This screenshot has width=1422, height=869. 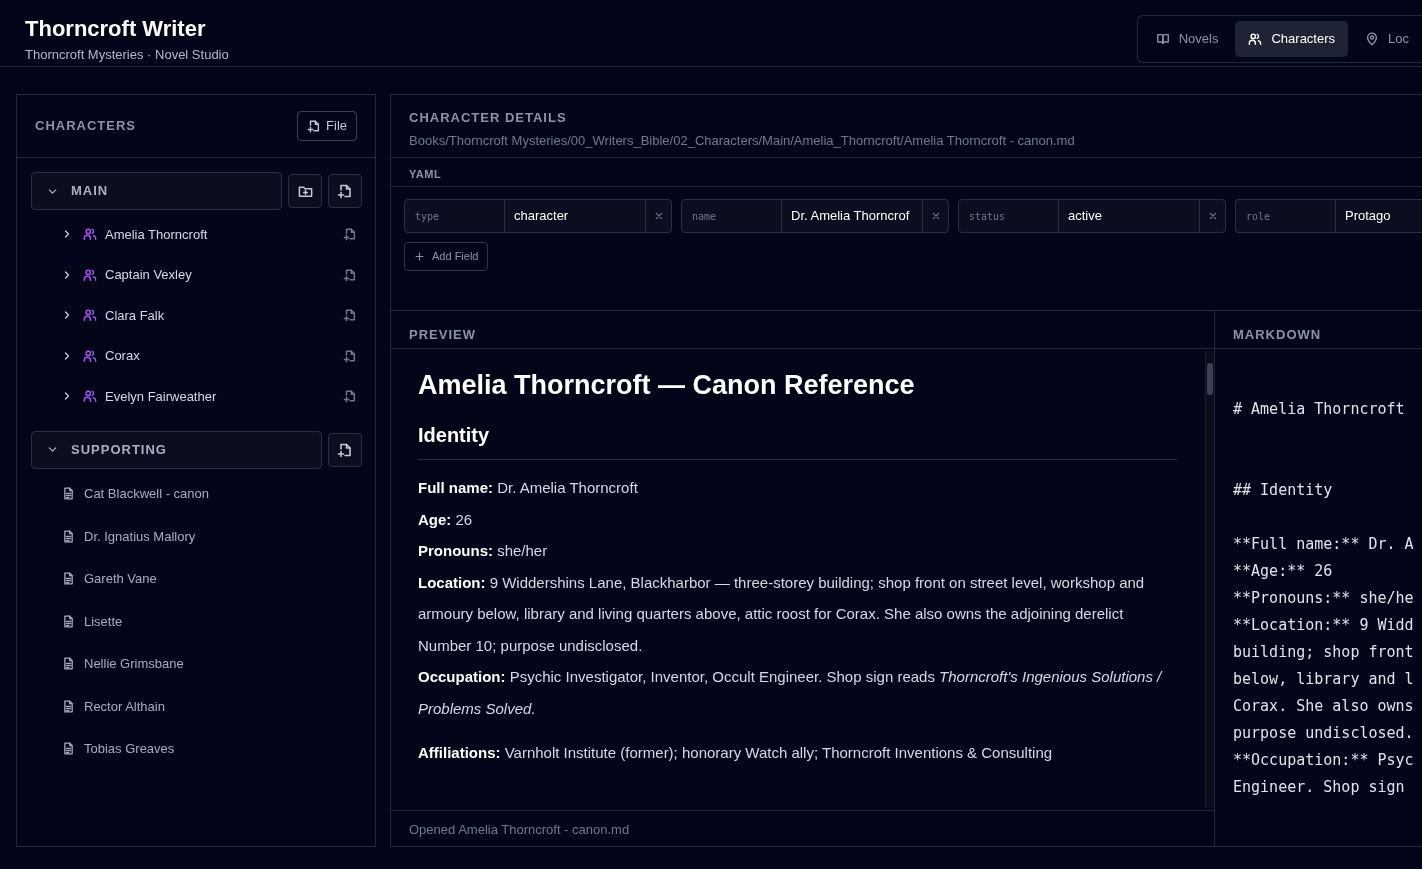 What do you see at coordinates (1319, 787) in the screenshot?
I see `code-line: Engineer. Shop sign` at bounding box center [1319, 787].